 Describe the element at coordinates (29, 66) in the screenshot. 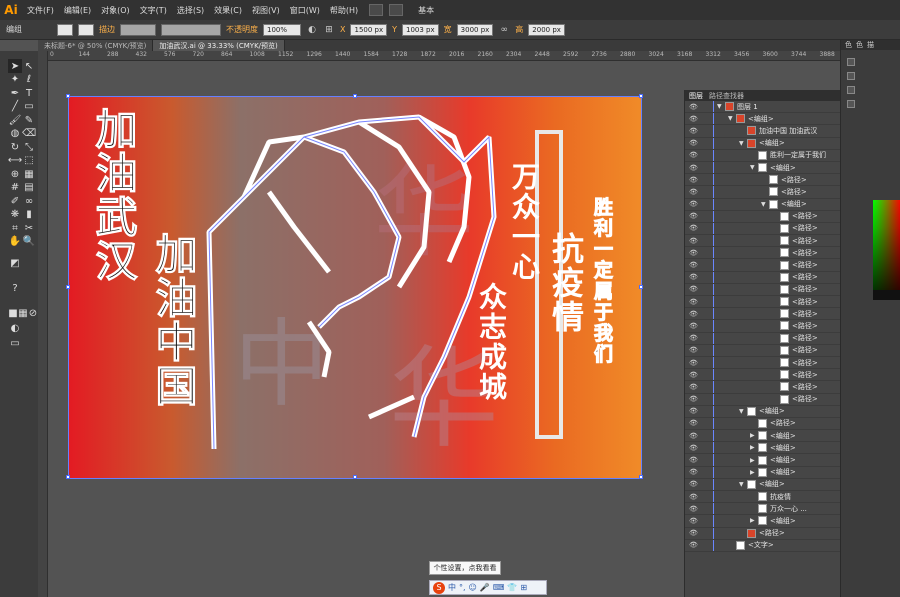

I see `direct-selection-tool-icon: ↖` at that location.